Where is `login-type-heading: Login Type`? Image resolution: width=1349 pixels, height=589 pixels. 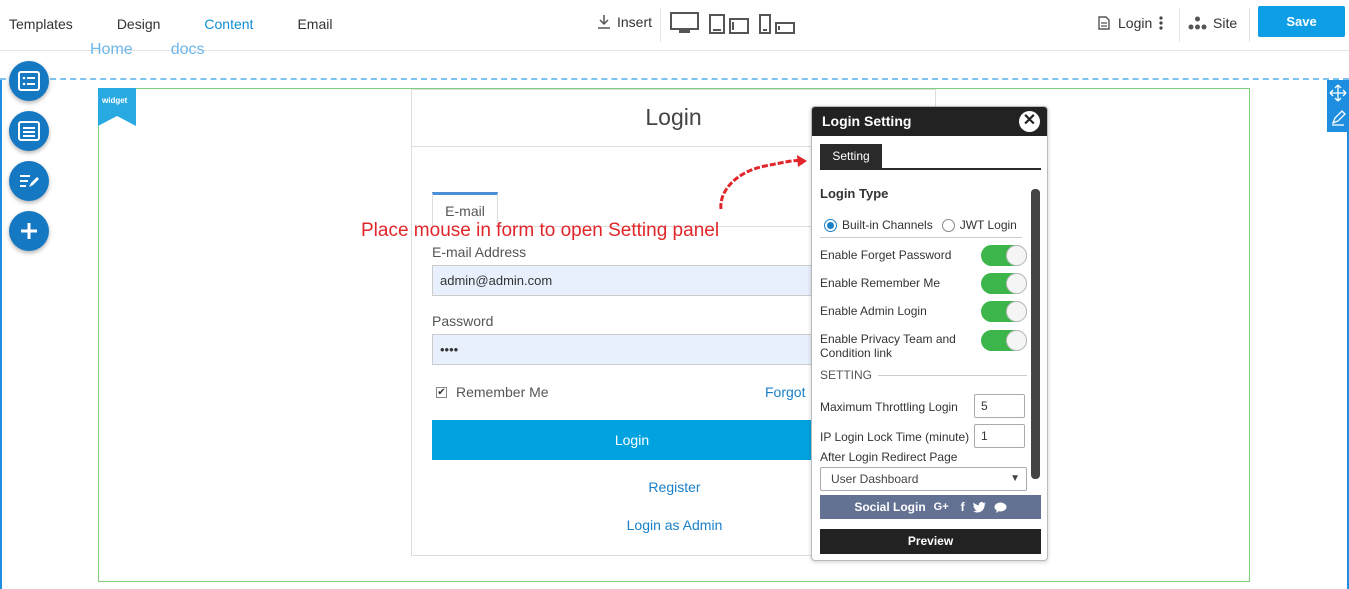 login-type-heading: Login Type is located at coordinates (854, 193).